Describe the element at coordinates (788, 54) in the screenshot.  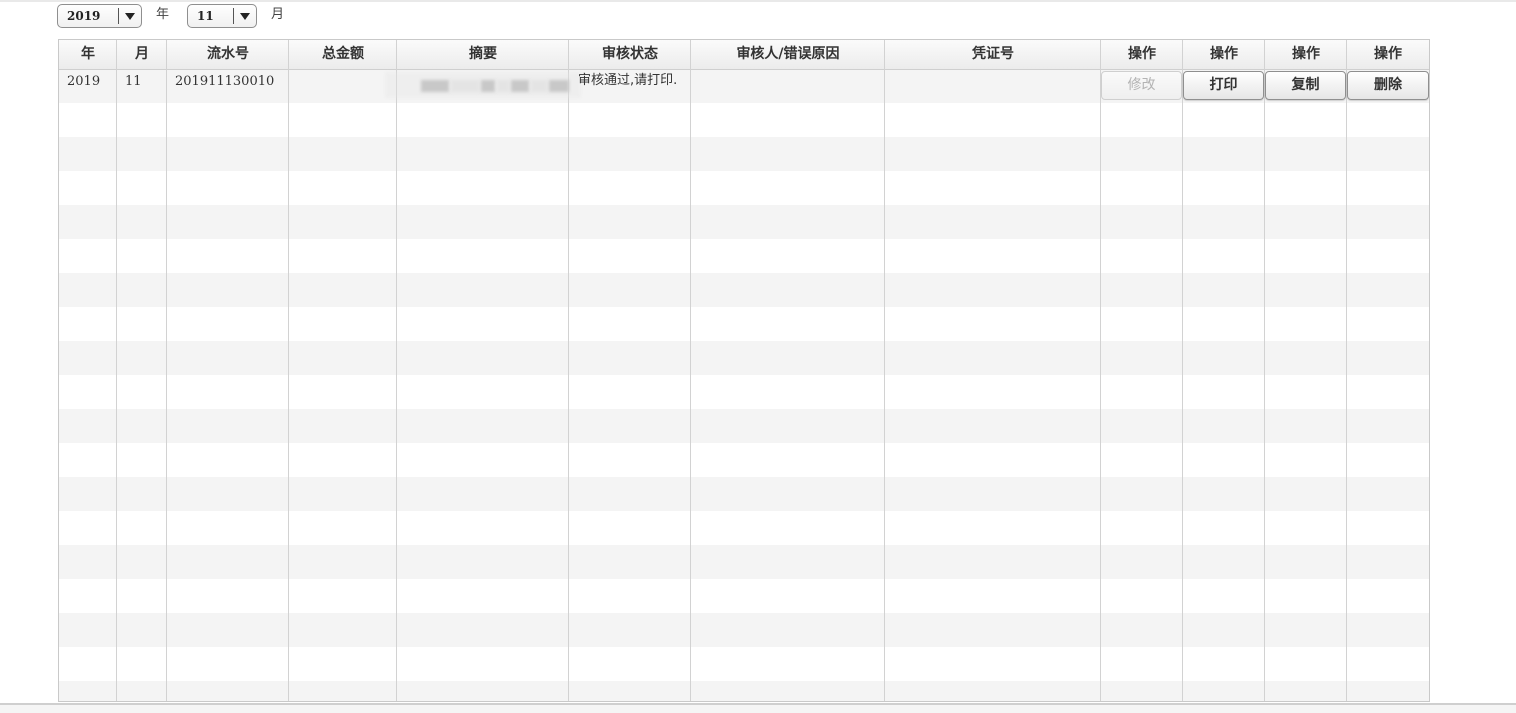
I see `header-reviewer: 审核人/错误原因` at that location.